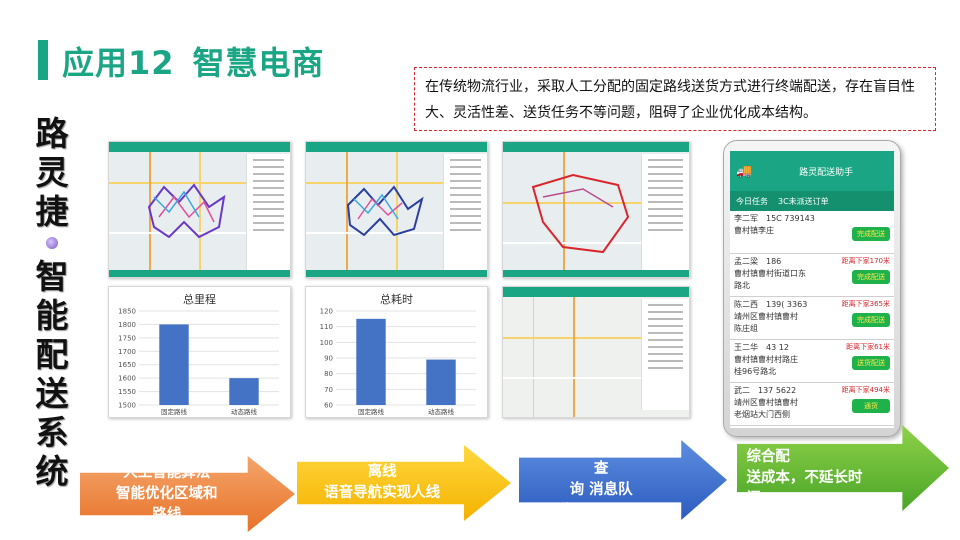  I want to click on y-tick-label: 60, so click(328, 406).